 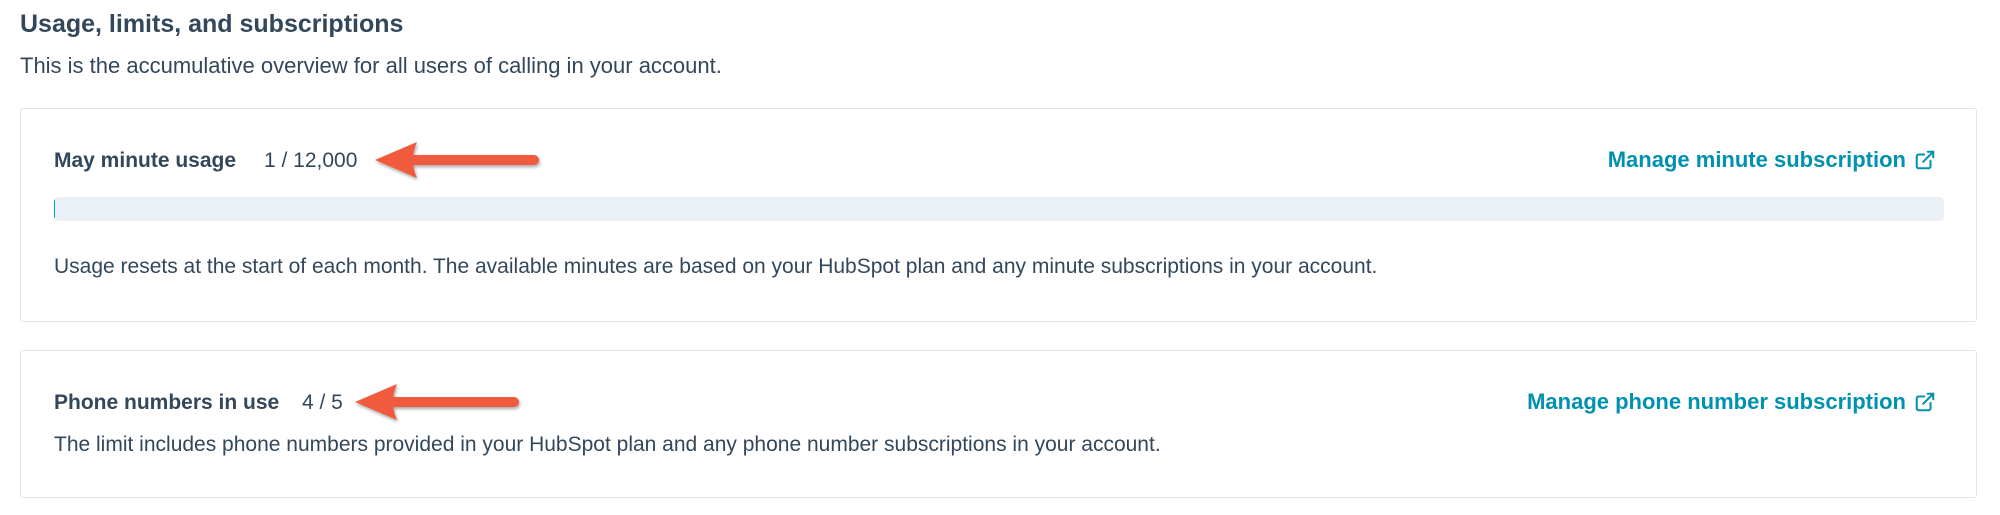 What do you see at coordinates (999, 209) in the screenshot?
I see `minute-usage-progress-bar` at bounding box center [999, 209].